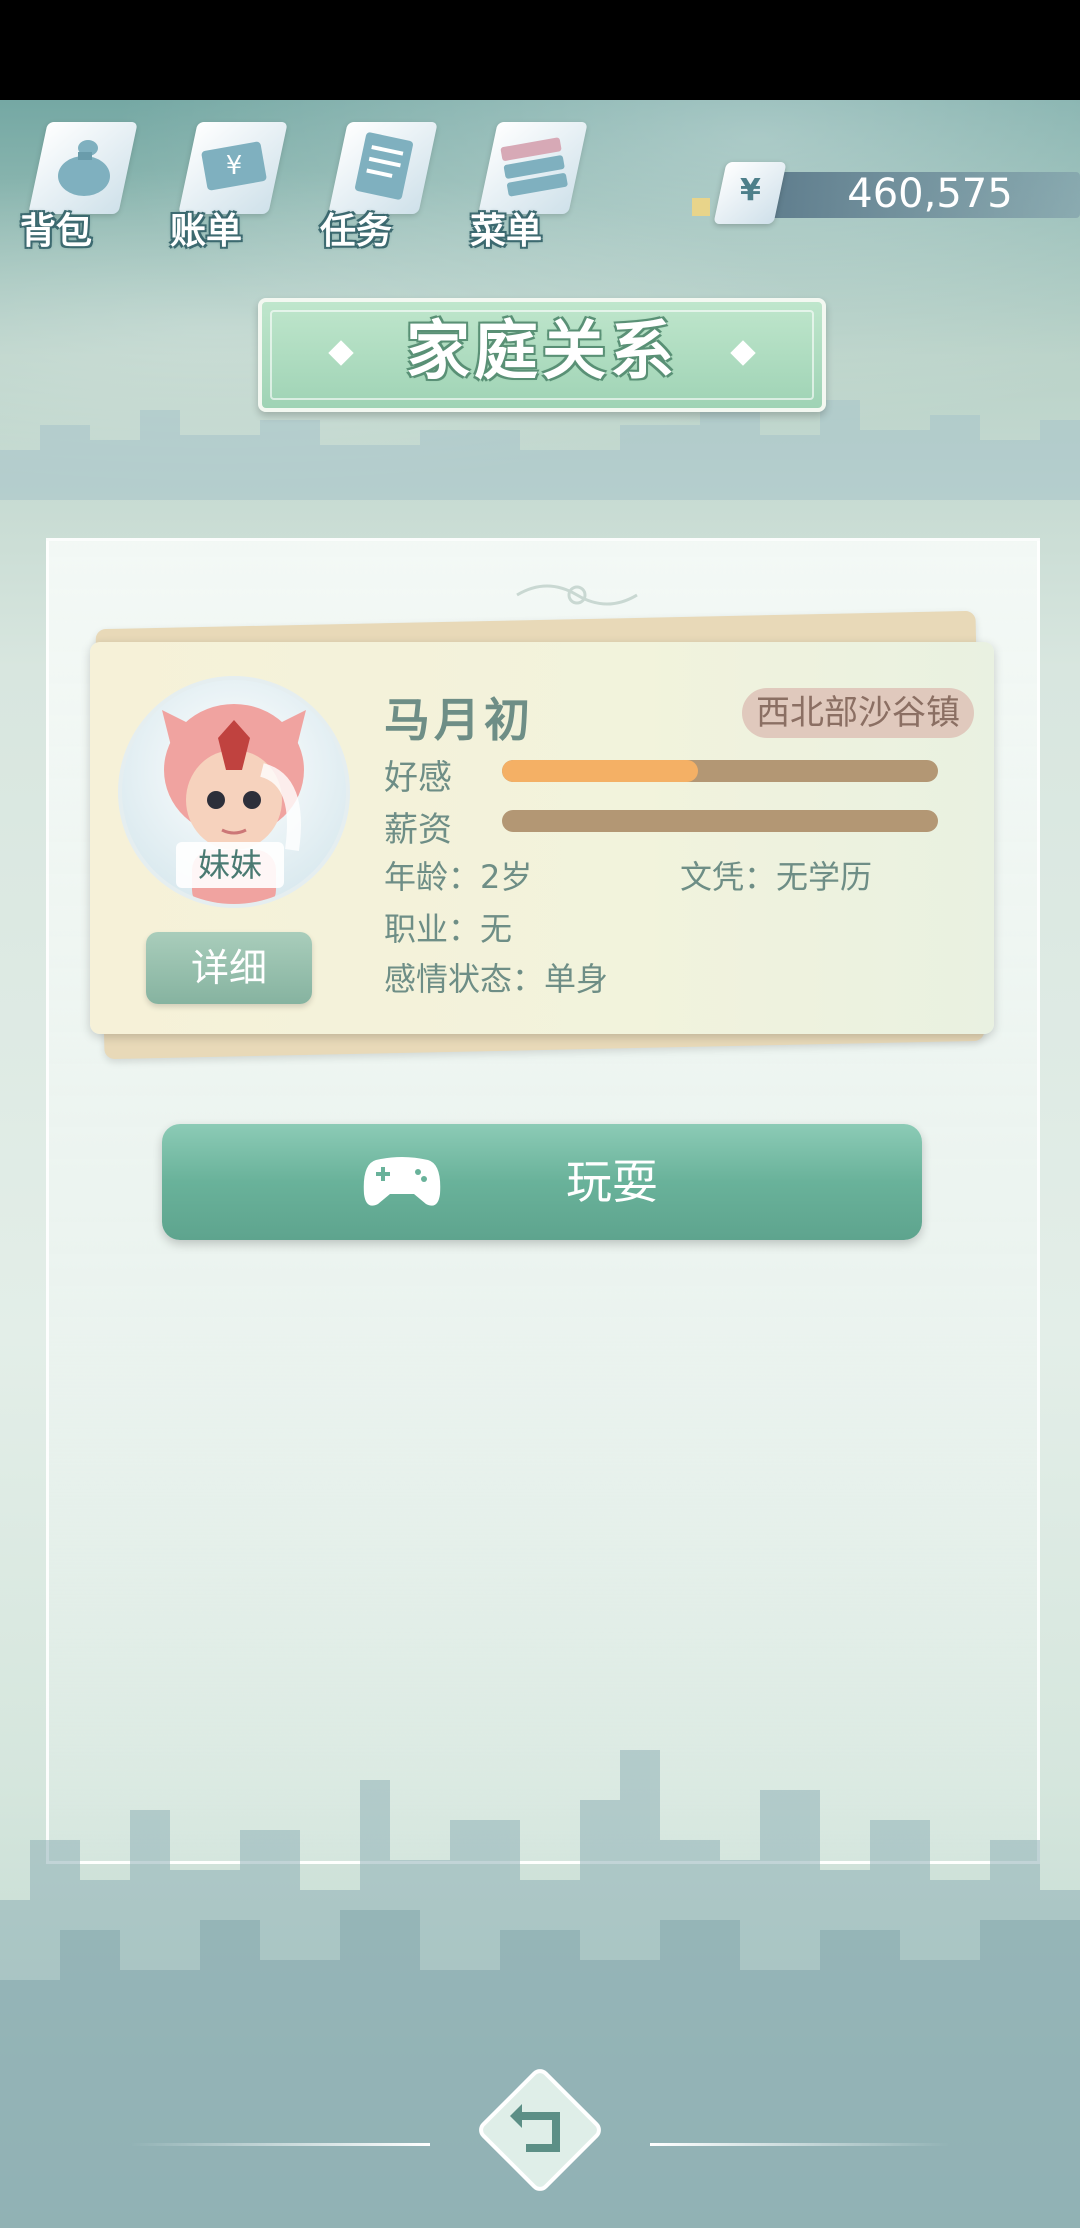 The image size is (1080, 2228). Describe the element at coordinates (542, 1182) in the screenshot. I see `play-button: 玩耍` at that location.